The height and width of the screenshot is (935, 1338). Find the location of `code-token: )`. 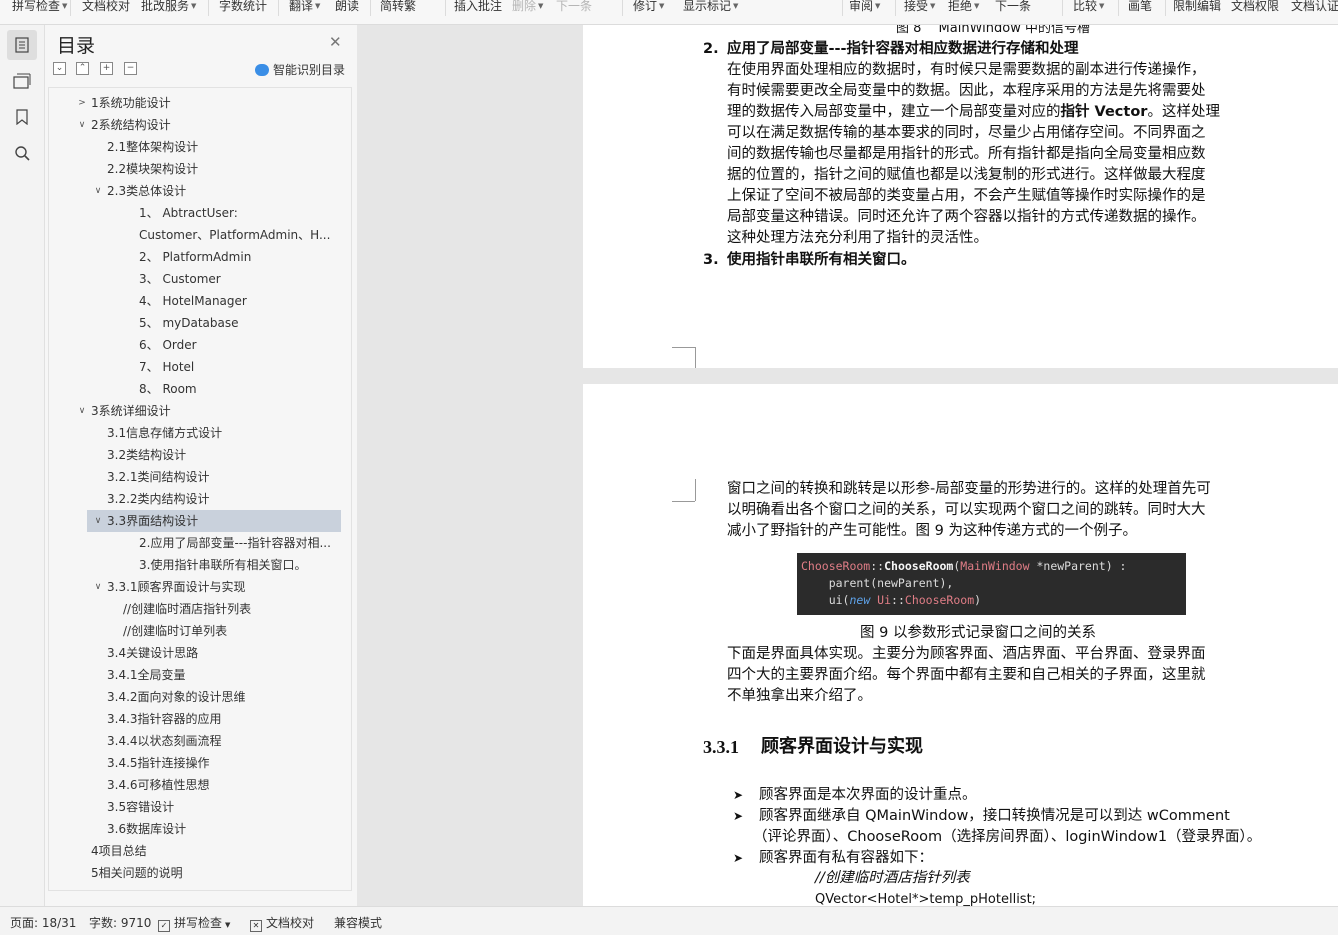

code-token: ) is located at coordinates (978, 600).